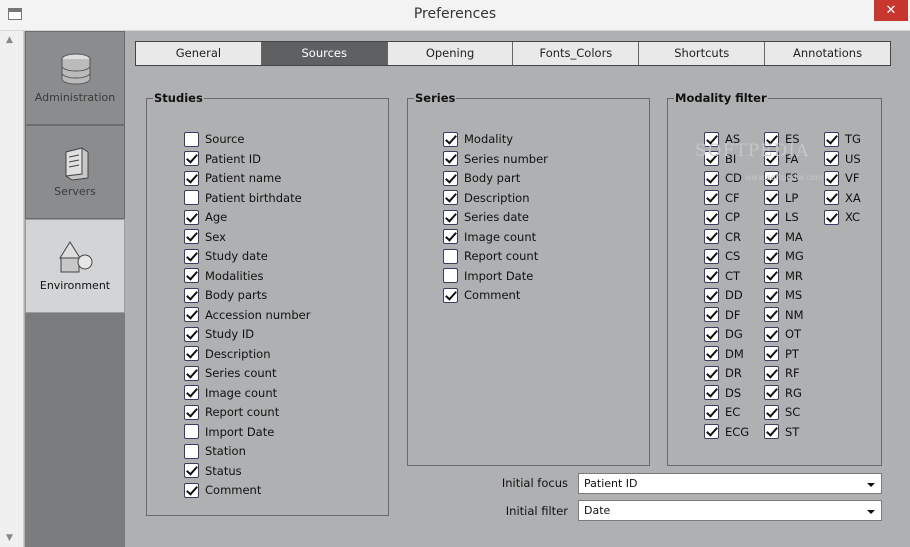 This screenshot has height=547, width=910. What do you see at coordinates (722, 237) in the screenshot?
I see `modality-checkbox-row: CR` at bounding box center [722, 237].